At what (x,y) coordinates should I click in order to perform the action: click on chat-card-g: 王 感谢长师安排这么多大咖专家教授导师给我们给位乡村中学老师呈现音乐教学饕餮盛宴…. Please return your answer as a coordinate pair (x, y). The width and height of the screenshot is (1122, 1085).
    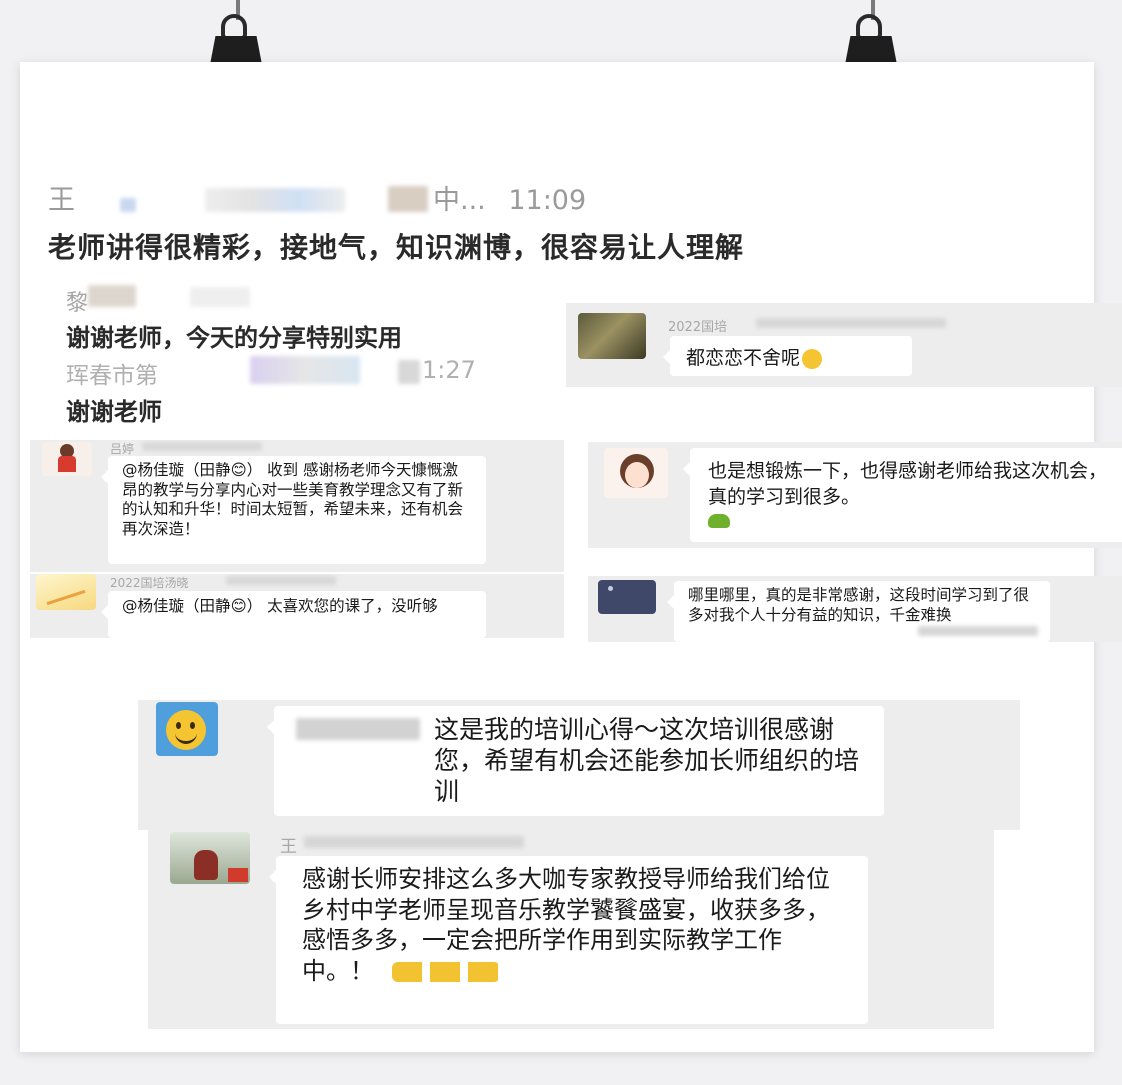
    Looking at the image, I should click on (571, 927).